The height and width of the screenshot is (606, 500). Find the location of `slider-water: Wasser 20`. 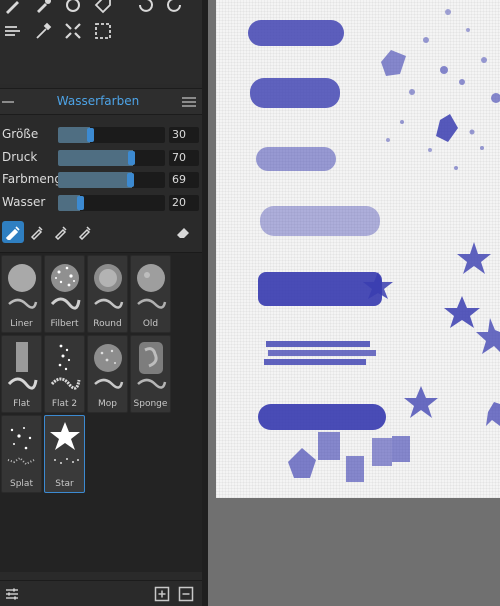

slider-water: Wasser 20 is located at coordinates (101, 203).